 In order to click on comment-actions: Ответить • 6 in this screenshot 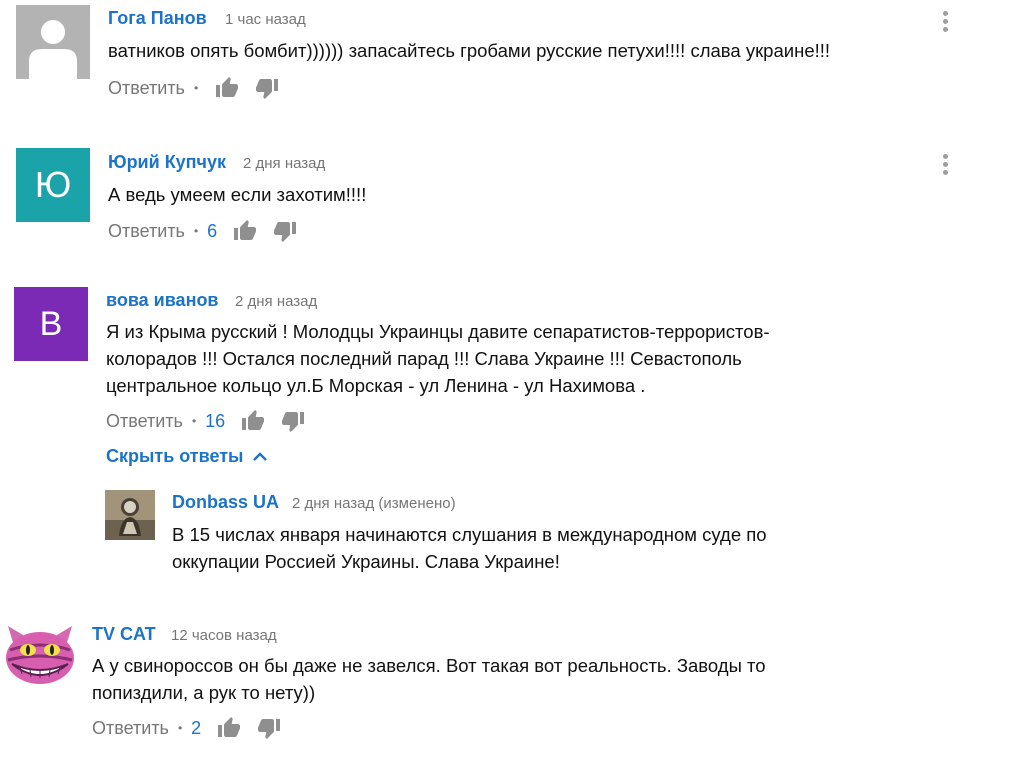, I will do `click(210, 231)`.